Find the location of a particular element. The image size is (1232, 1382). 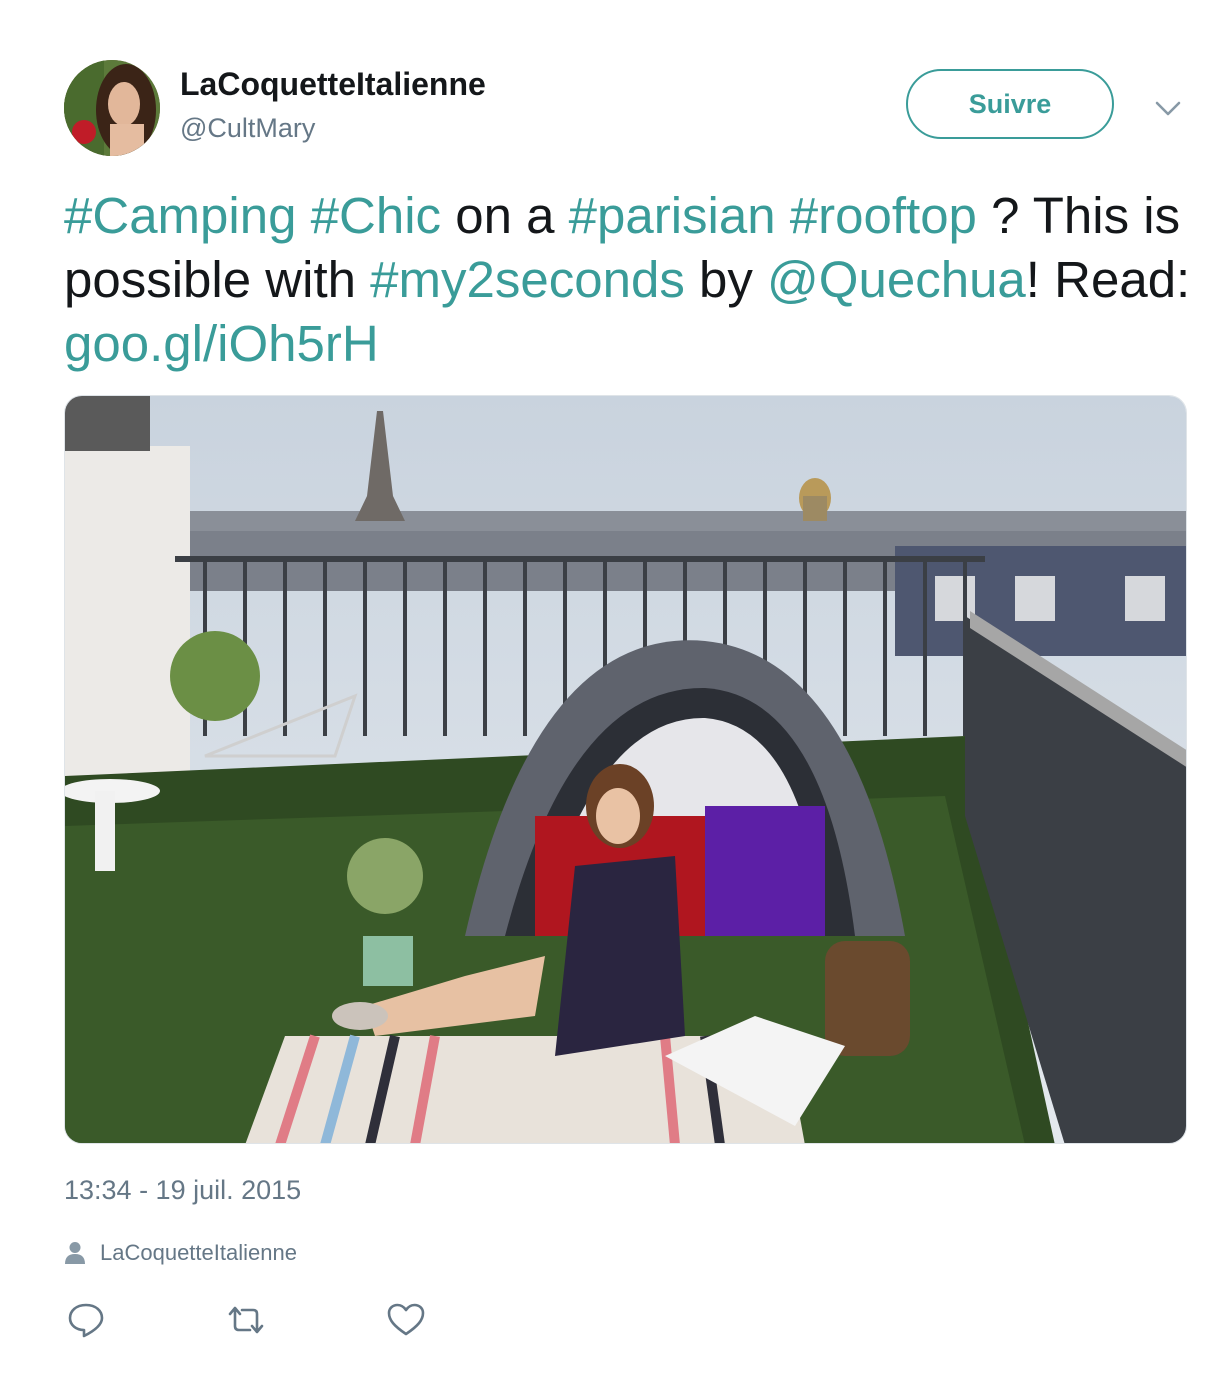

author-display-name: LaCoquetteItalienne is located at coordinates (333, 84).